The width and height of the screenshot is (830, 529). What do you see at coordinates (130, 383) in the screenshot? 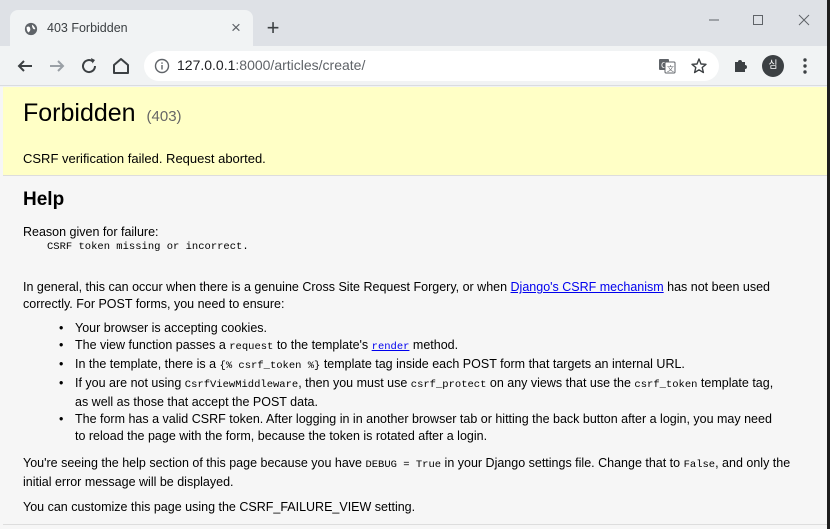
I see `list-item-text: If you are not using` at bounding box center [130, 383].